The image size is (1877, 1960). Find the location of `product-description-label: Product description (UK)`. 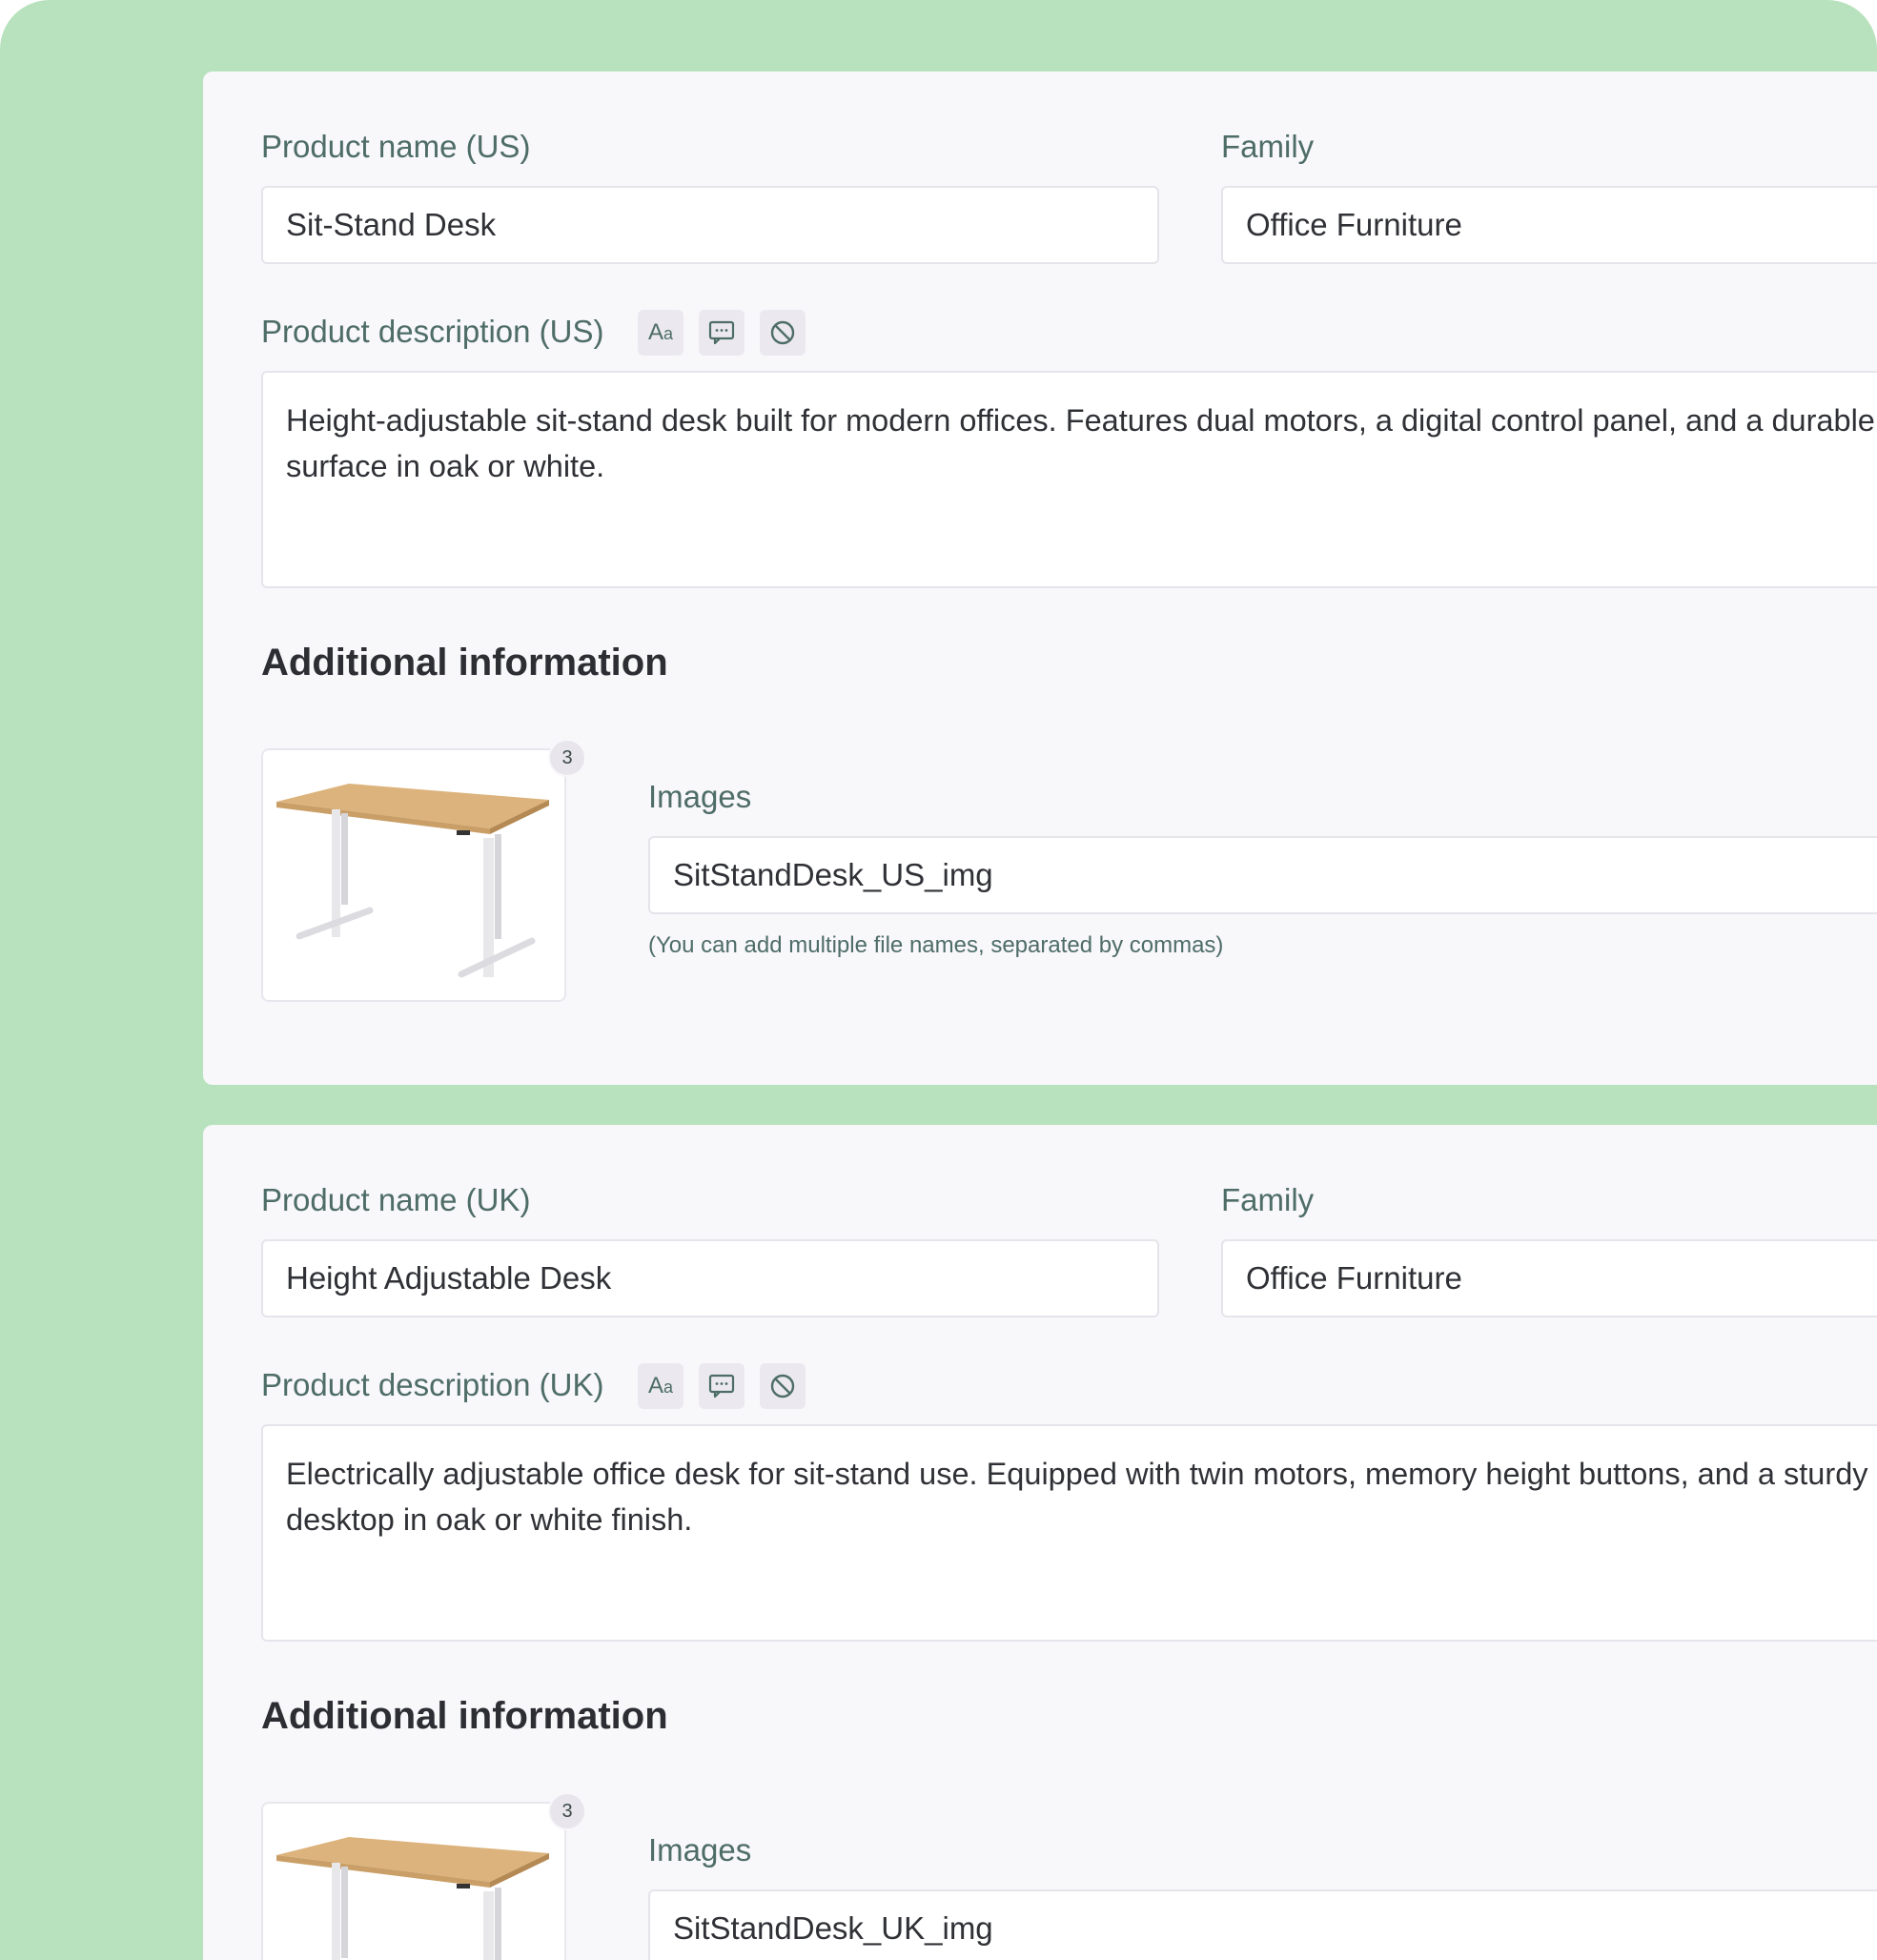

product-description-label: Product description (UK) is located at coordinates (433, 1384).